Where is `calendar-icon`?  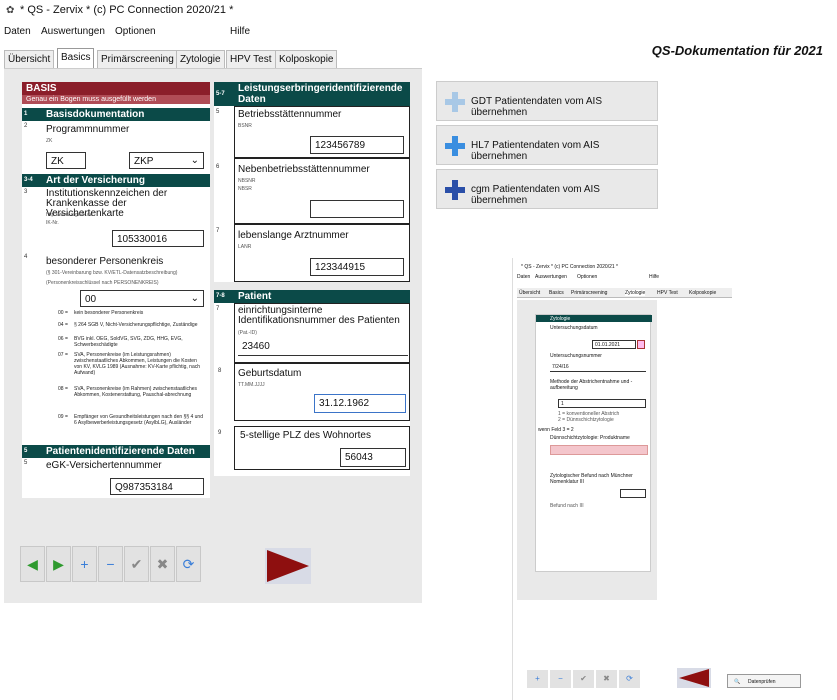 calendar-icon is located at coordinates (641, 344).